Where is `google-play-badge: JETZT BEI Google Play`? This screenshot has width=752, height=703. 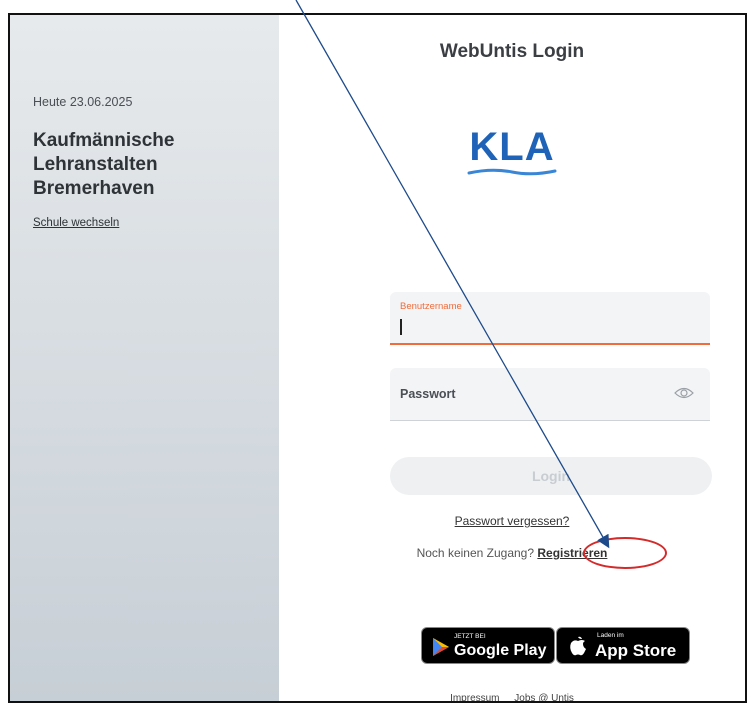
google-play-badge: JETZT BEI Google Play is located at coordinates (488, 645).